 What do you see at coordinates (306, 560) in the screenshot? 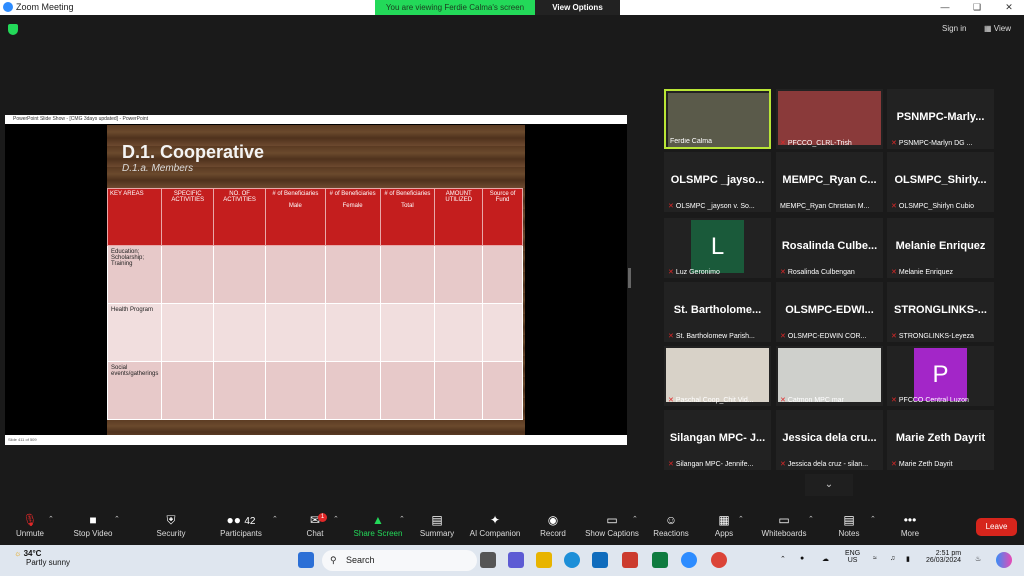
I see `start-icon` at bounding box center [306, 560].